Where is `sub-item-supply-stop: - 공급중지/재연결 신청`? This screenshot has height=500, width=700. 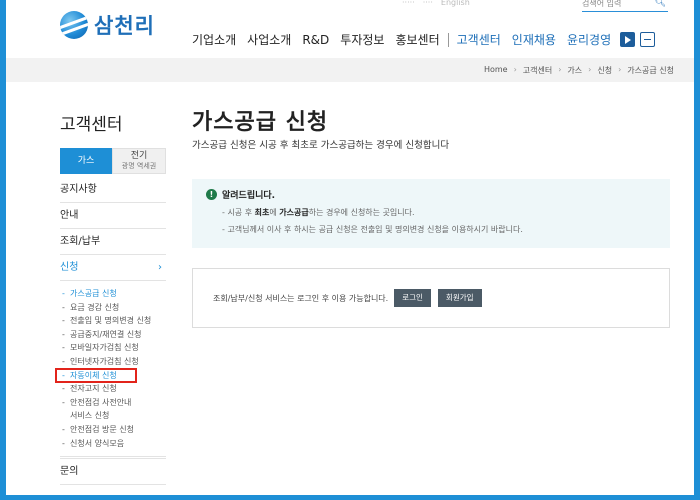
sub-item-supply-stop: - 공급중지/재연결 신청 is located at coordinates (114, 335).